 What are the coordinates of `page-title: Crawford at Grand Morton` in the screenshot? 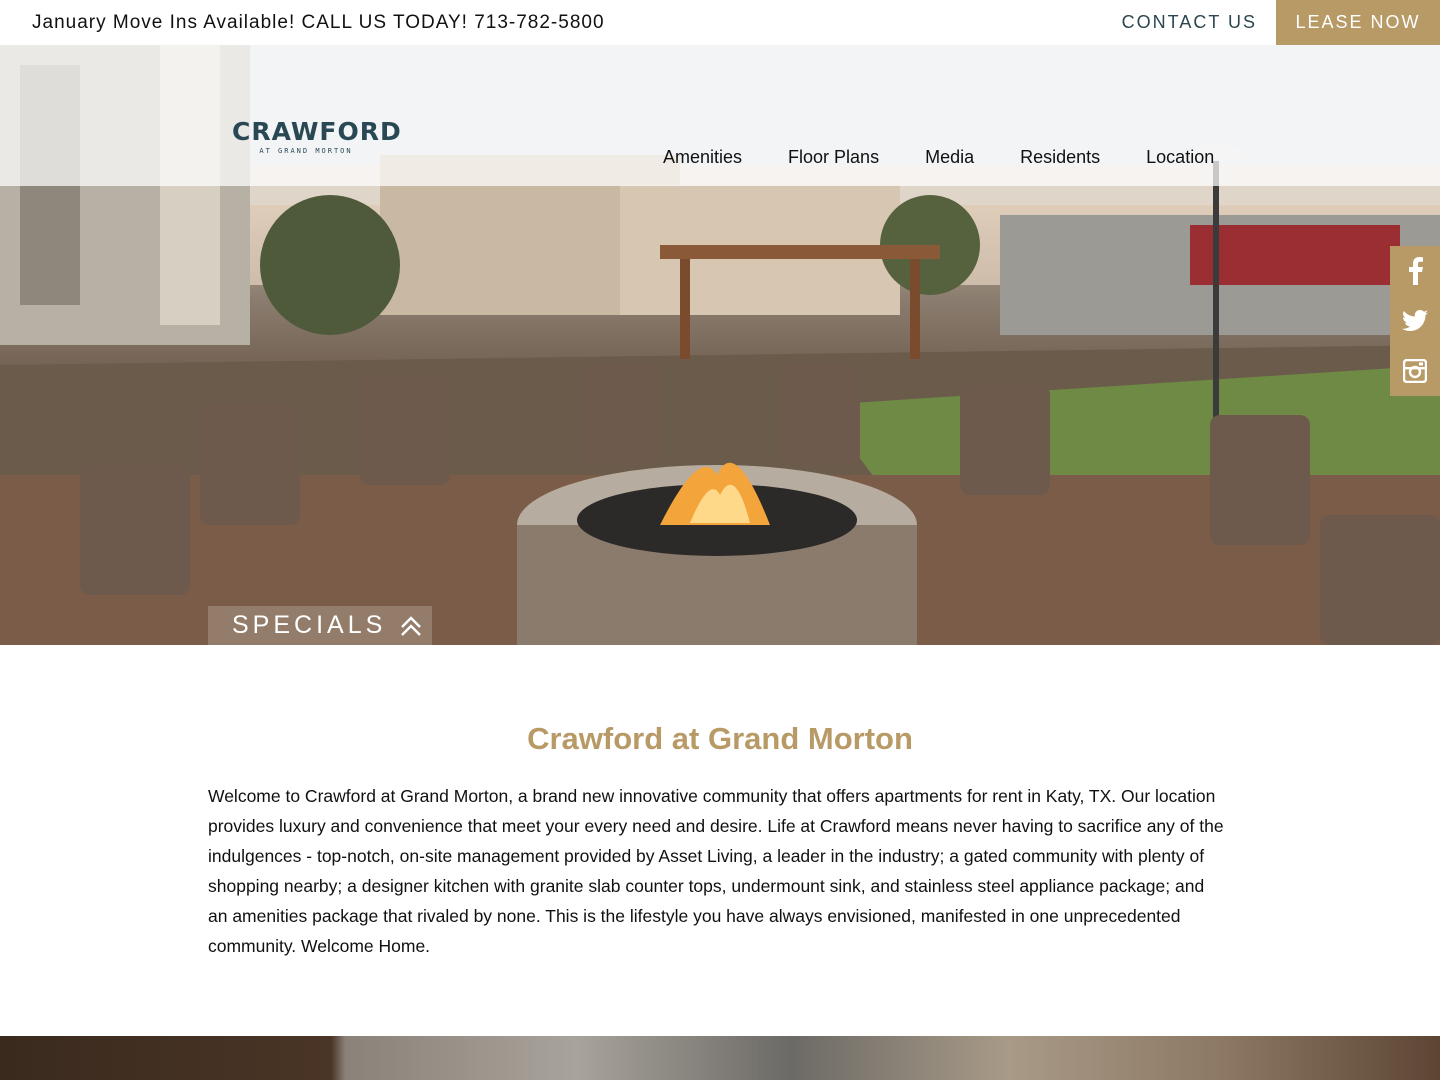 It's located at (720, 738).